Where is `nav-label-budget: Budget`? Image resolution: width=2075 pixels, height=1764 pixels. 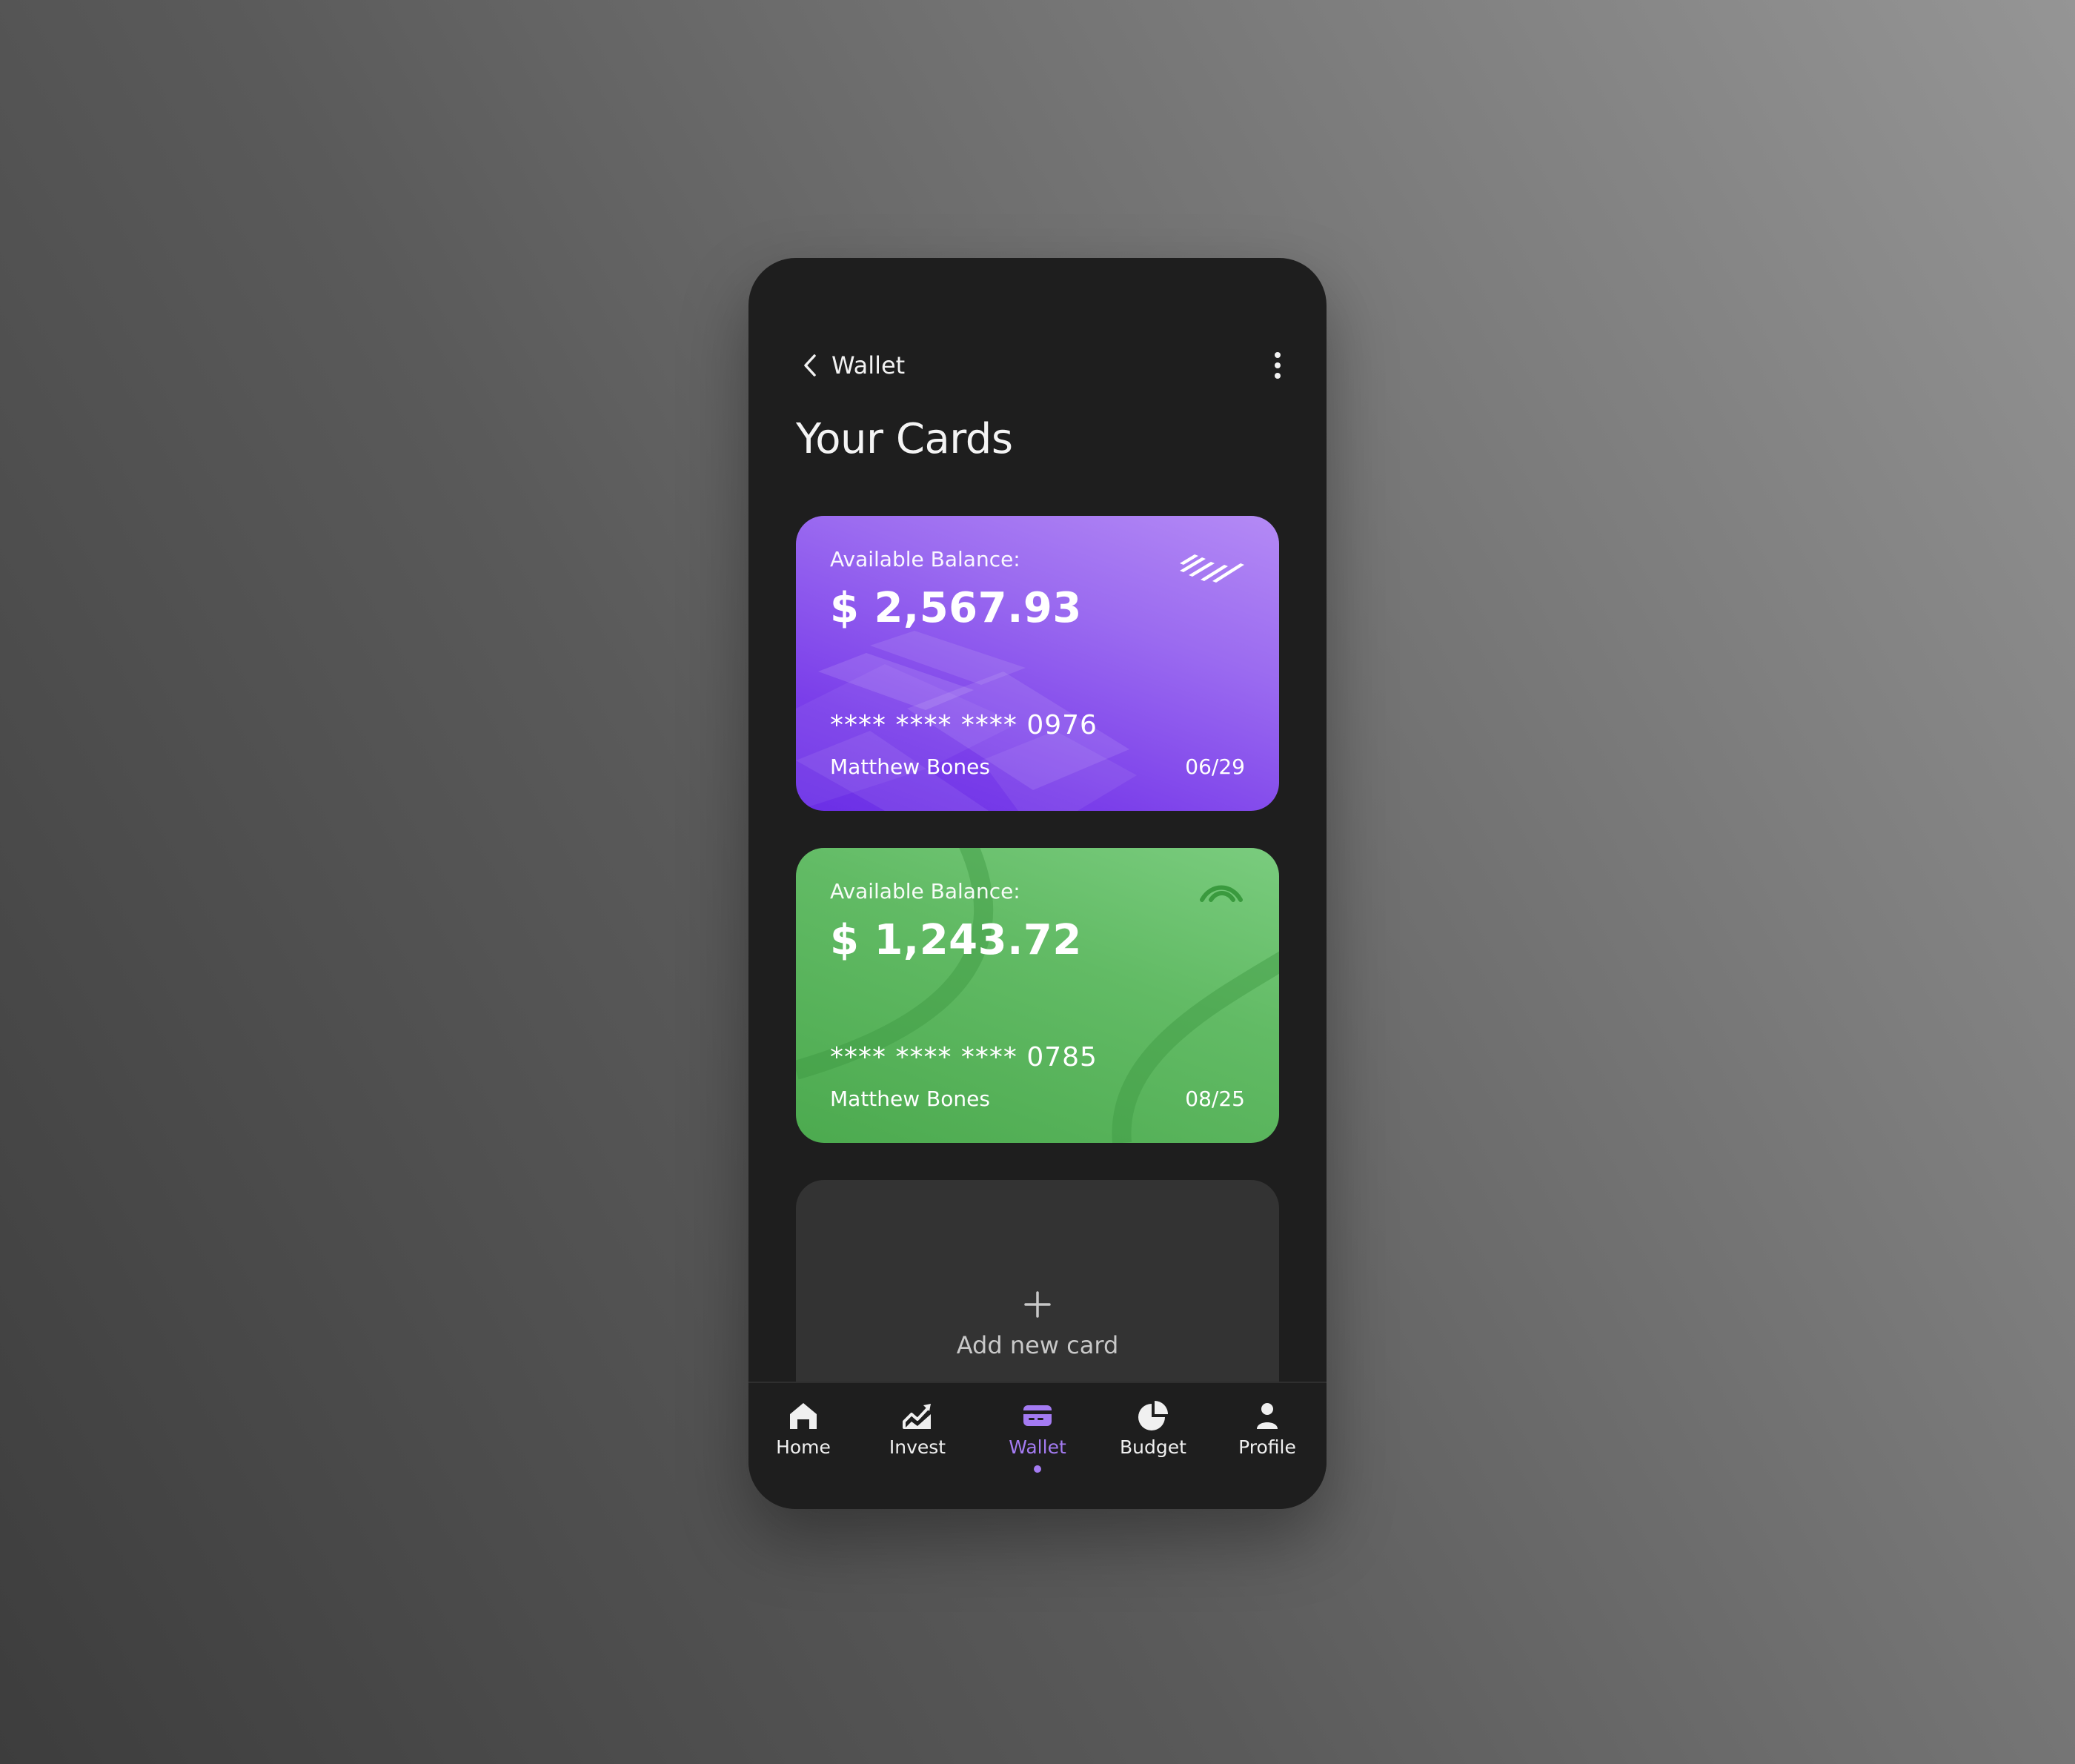
nav-label-budget: Budget is located at coordinates (1153, 1447).